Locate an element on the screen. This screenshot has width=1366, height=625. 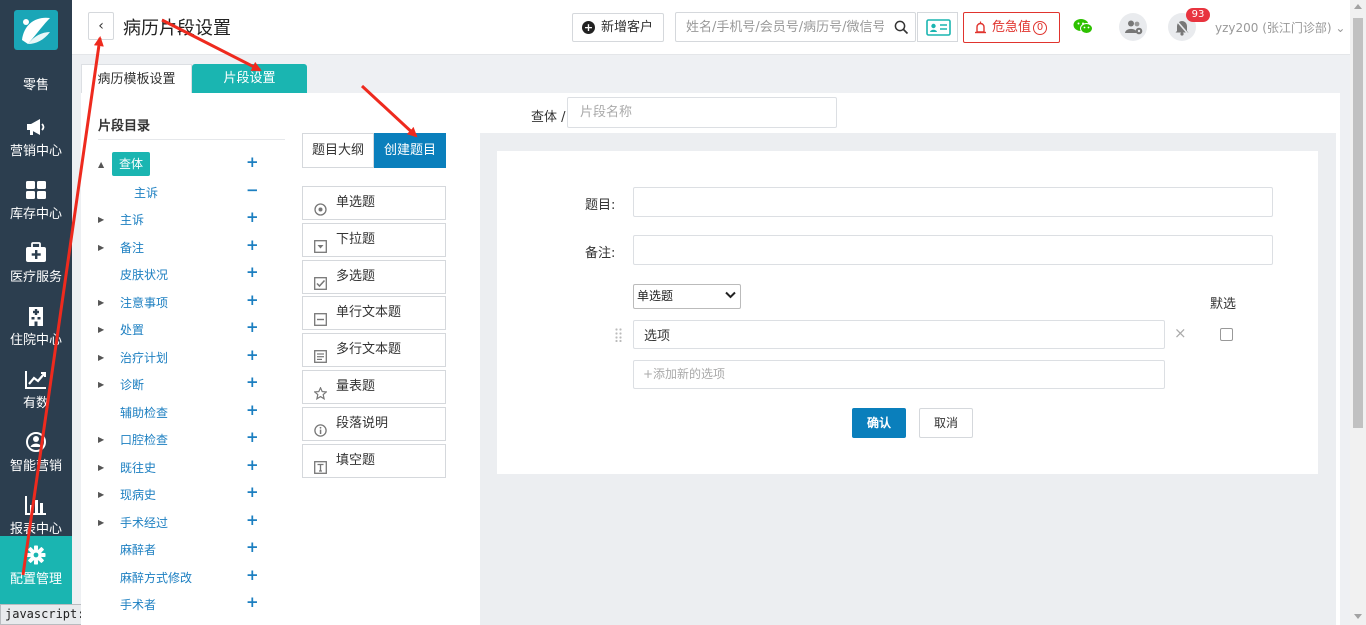
question-type-star: 量表题 is located at coordinates (374, 387).